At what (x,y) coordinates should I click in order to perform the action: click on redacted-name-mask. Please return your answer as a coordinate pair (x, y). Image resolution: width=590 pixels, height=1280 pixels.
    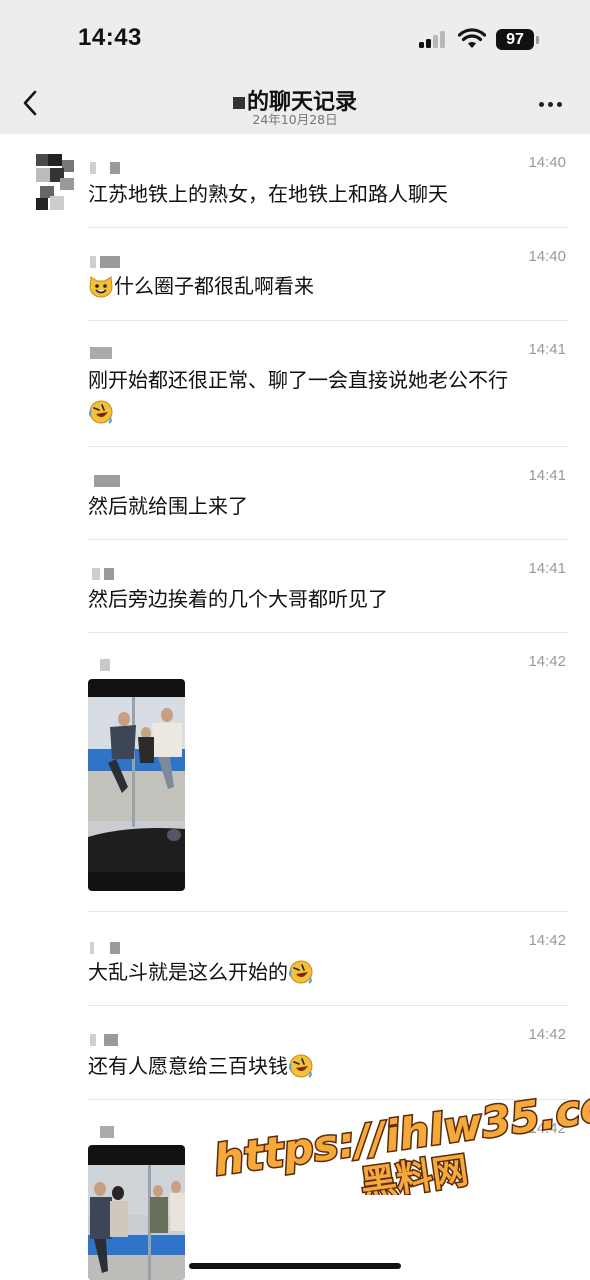
    Looking at the image, I should click on (238, 103).